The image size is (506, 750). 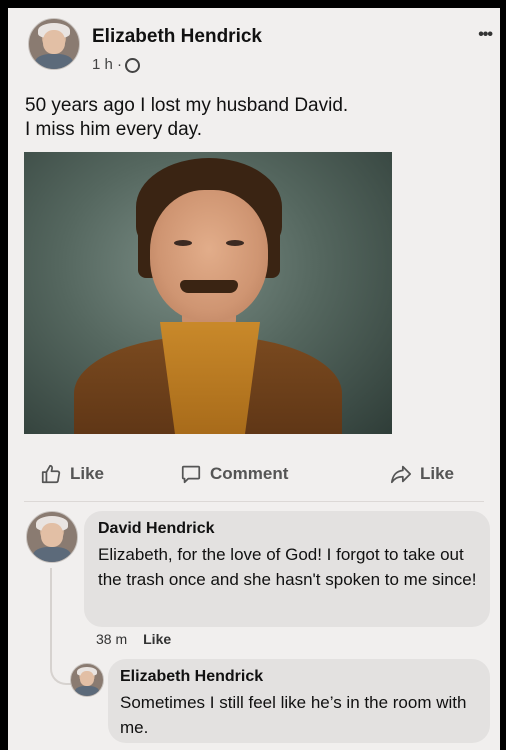 What do you see at coordinates (87, 680) in the screenshot?
I see `reply-avatar` at bounding box center [87, 680].